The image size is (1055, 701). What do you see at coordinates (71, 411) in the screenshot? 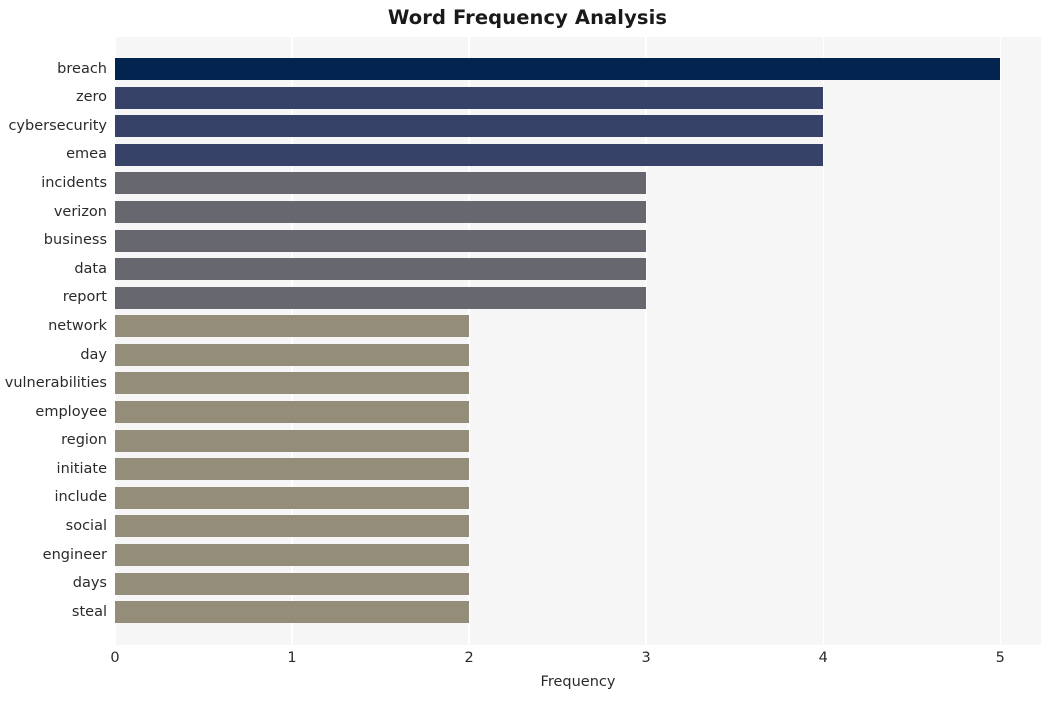
I see `y-tick-label-employee: employee` at bounding box center [71, 411].